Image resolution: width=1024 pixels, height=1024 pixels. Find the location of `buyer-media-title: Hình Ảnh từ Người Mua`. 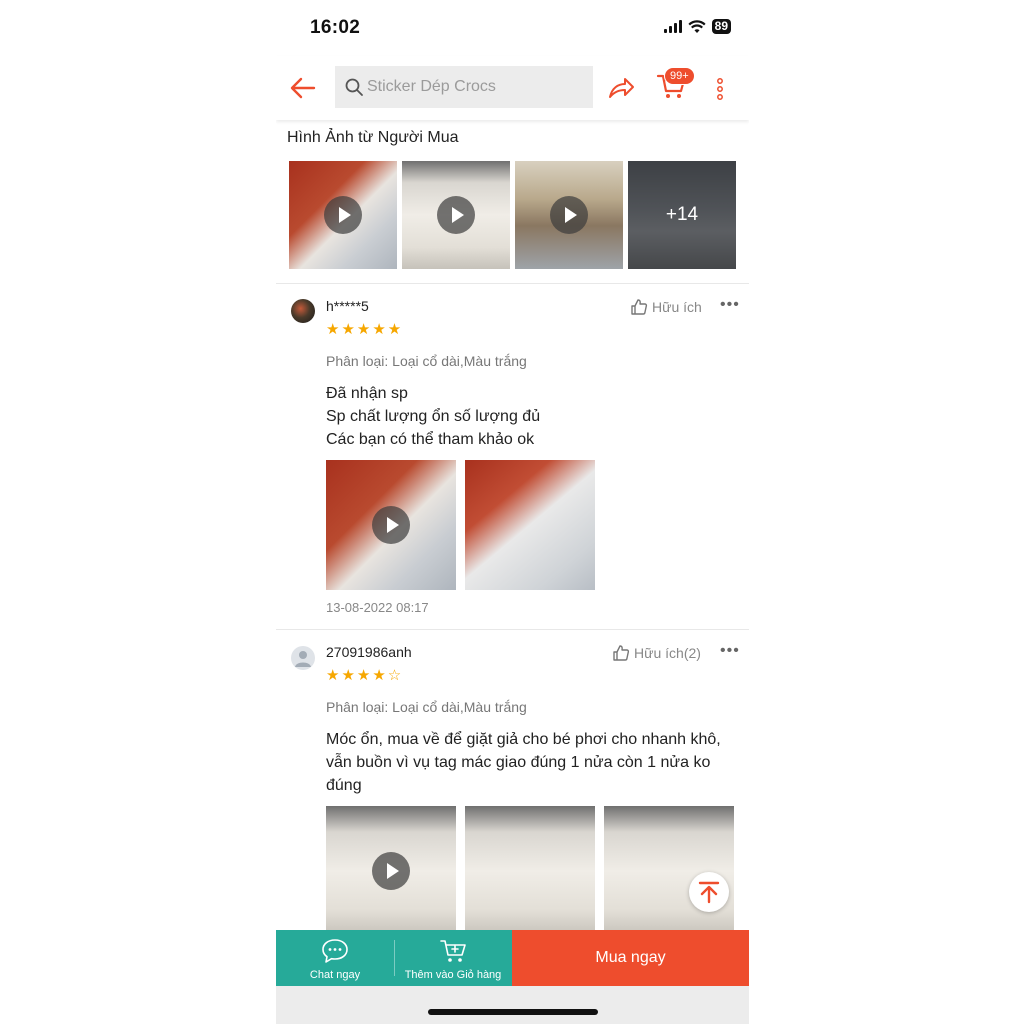

buyer-media-title: Hình Ảnh từ Người Mua is located at coordinates (373, 137).